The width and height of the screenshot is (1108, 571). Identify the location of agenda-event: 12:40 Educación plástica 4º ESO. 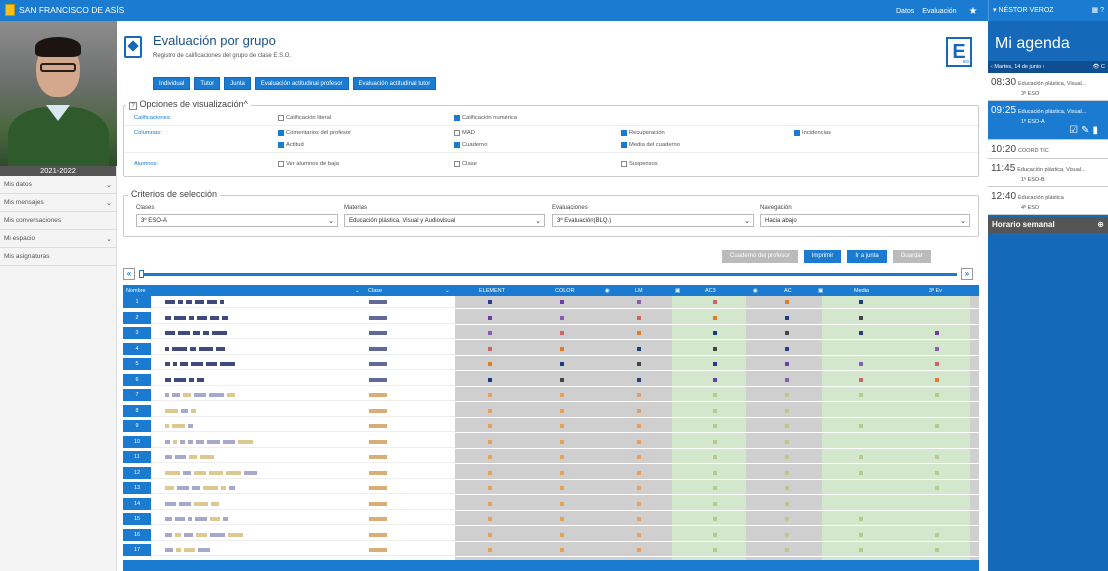
(1048, 201).